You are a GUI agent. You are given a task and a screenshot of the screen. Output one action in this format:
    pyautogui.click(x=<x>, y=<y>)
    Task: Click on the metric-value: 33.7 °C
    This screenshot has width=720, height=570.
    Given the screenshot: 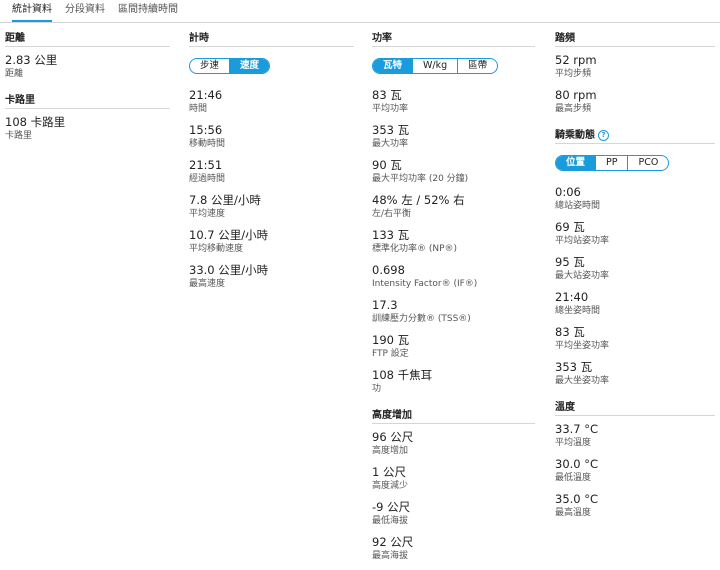 What is the action you would take?
    pyautogui.click(x=577, y=429)
    